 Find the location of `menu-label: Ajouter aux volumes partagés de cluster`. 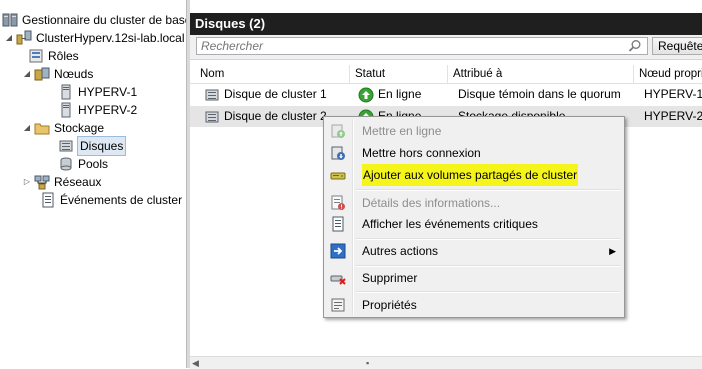

menu-label: Ajouter aux volumes partagés de cluster is located at coordinates (470, 175).